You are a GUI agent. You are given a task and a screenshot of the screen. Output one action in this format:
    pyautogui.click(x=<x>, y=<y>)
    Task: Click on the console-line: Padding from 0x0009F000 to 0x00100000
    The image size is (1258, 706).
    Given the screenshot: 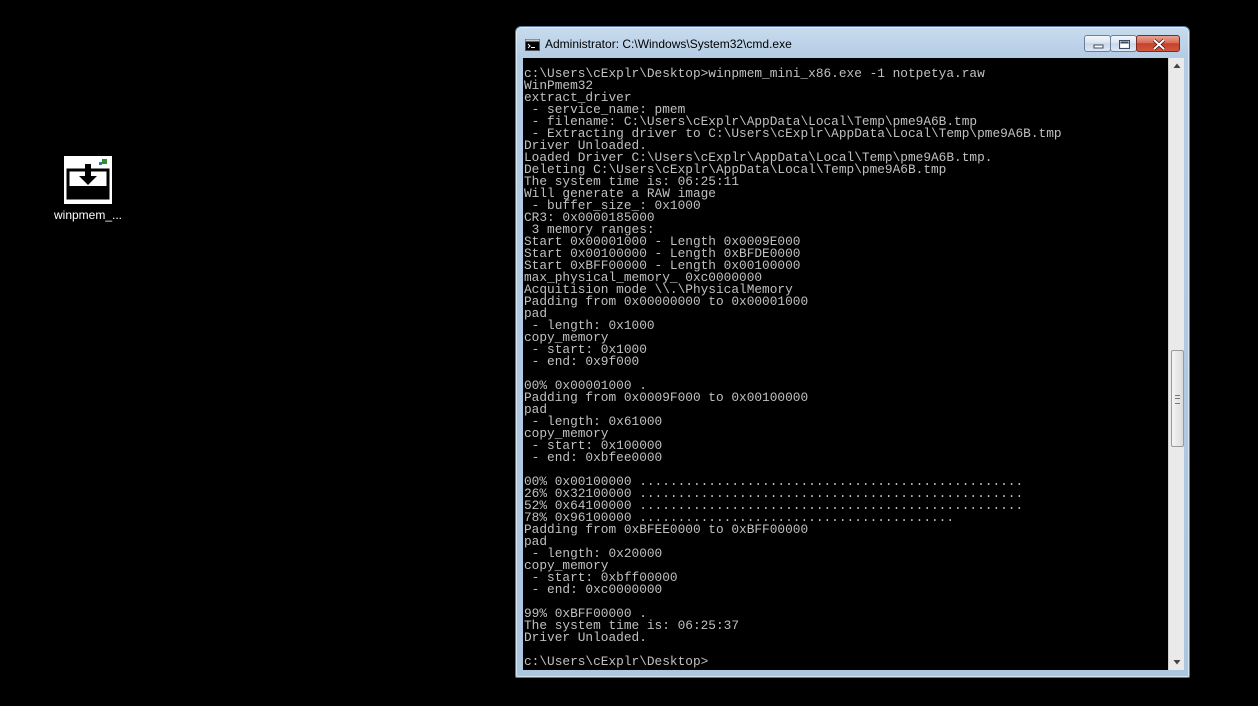 What is the action you would take?
    pyautogui.click(x=666, y=397)
    